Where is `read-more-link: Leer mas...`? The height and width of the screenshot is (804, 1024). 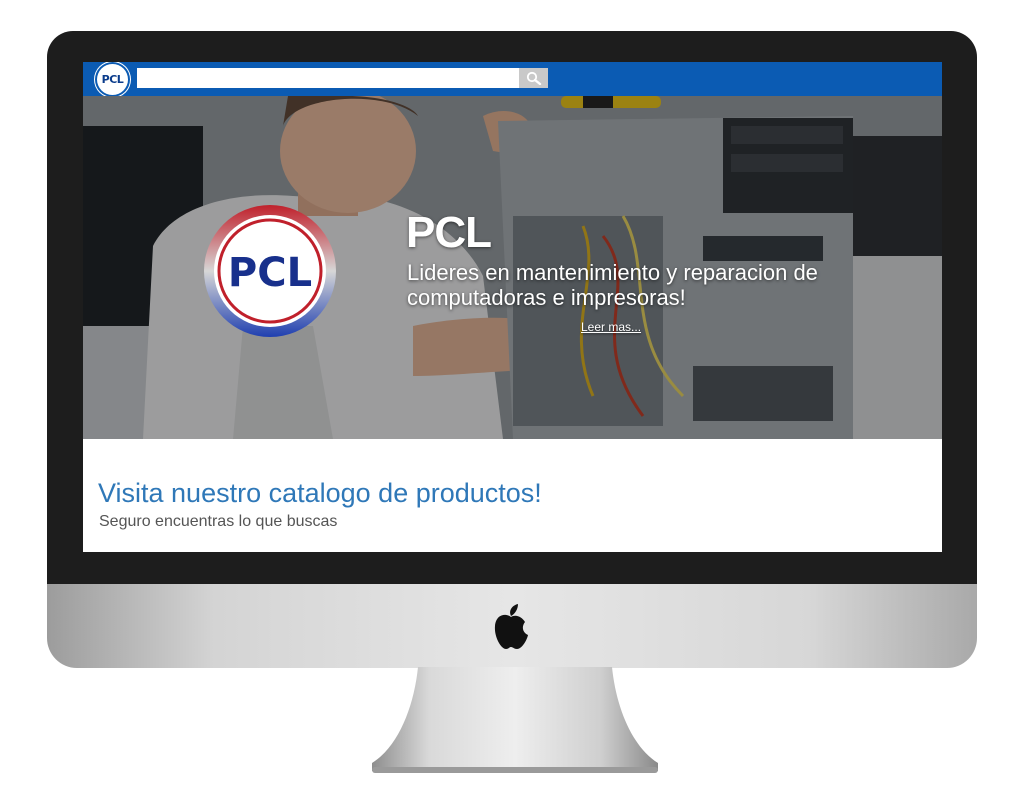 read-more-link: Leer mas... is located at coordinates (611, 327).